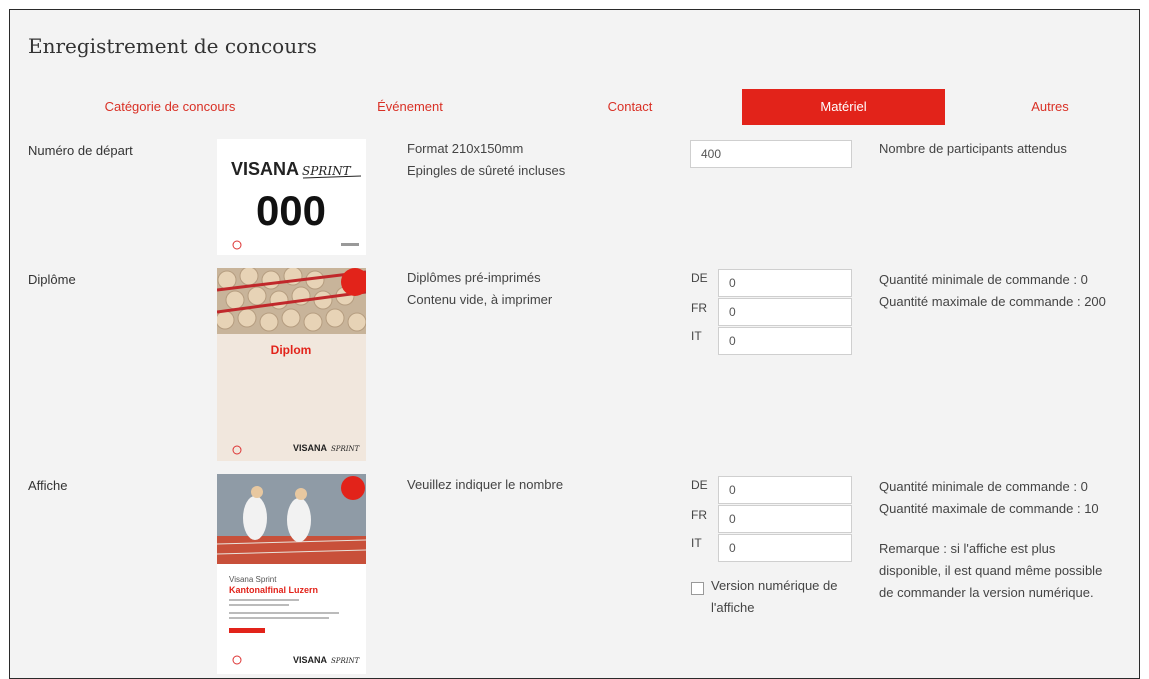 Image resolution: width=1149 pixels, height=679 pixels. Describe the element at coordinates (774, 597) in the screenshot. I see `digital-version-label: Version numérique de l'affiche` at that location.